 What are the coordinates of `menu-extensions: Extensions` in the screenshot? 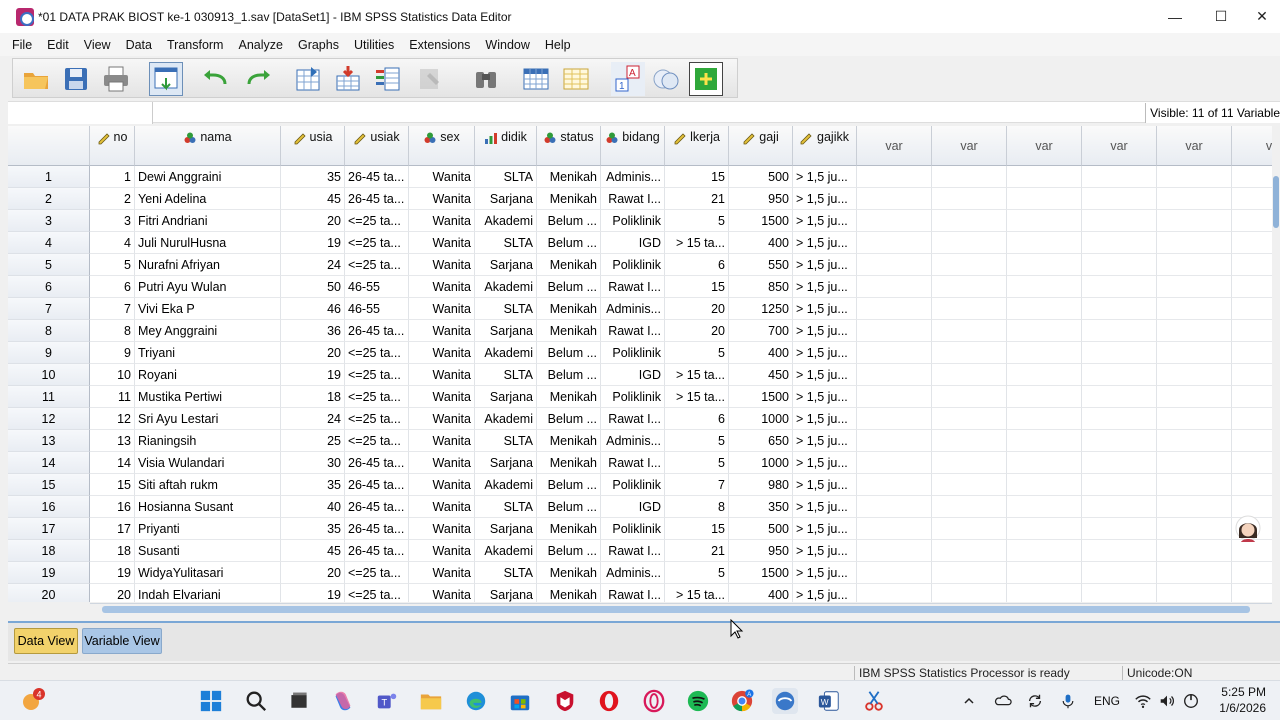 It's located at (439, 45).